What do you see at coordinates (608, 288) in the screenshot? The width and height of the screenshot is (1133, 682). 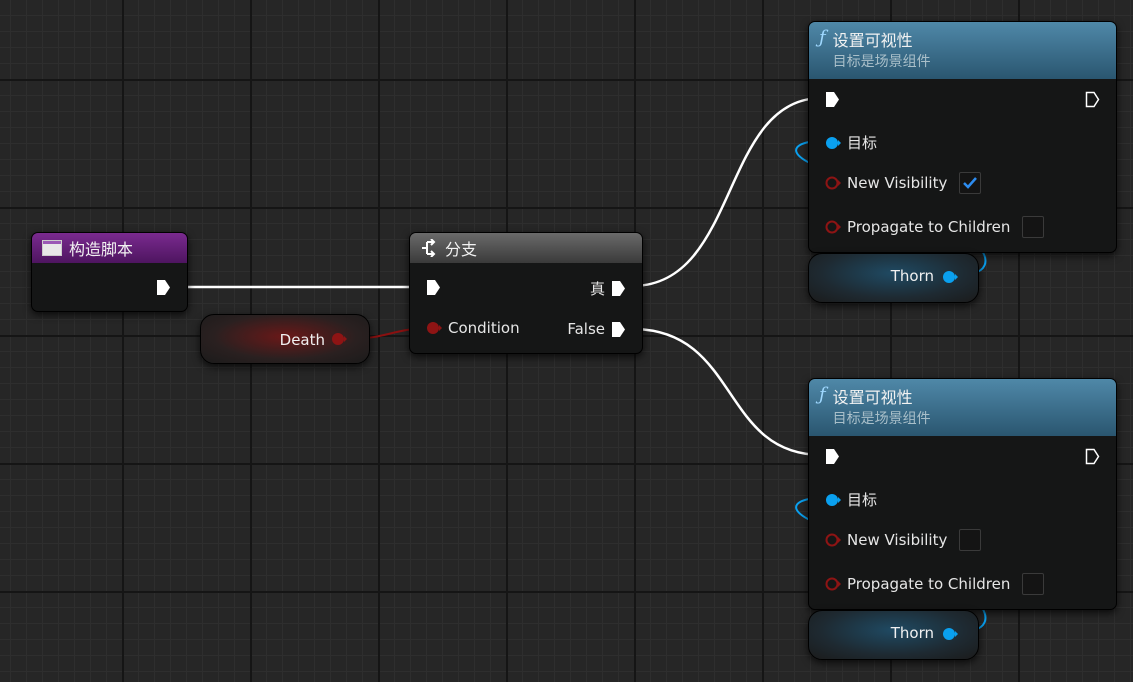 I see `true-exec-pin: 真` at bounding box center [608, 288].